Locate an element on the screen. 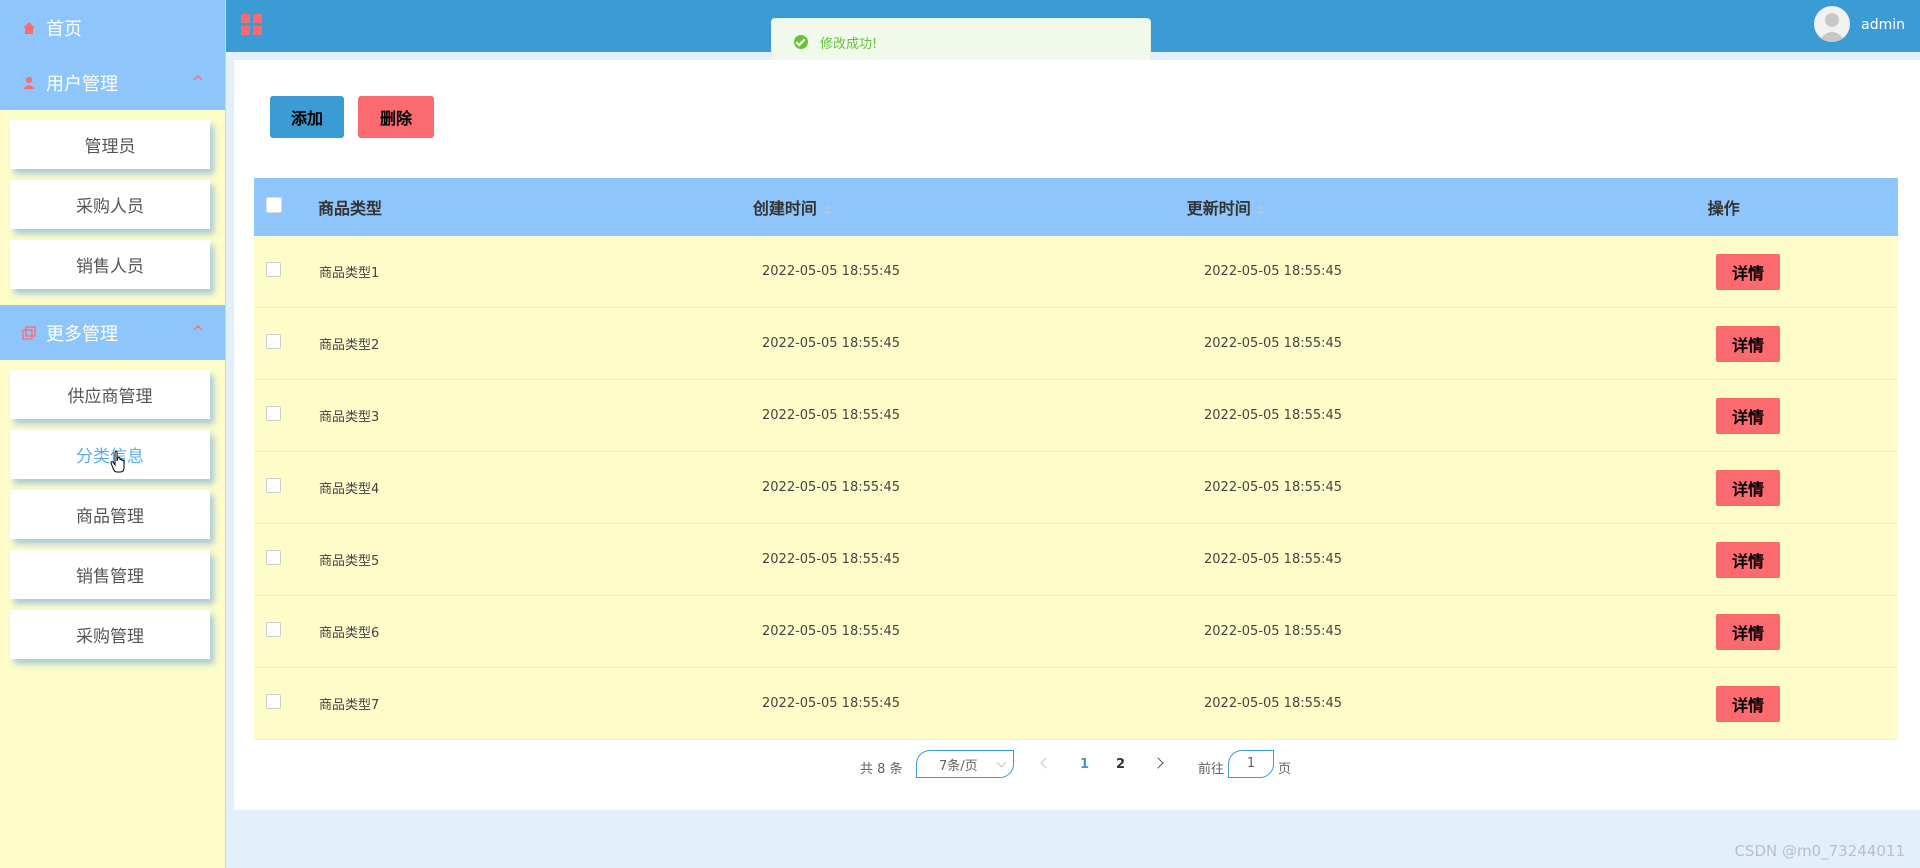  username: admin is located at coordinates (1883, 25).